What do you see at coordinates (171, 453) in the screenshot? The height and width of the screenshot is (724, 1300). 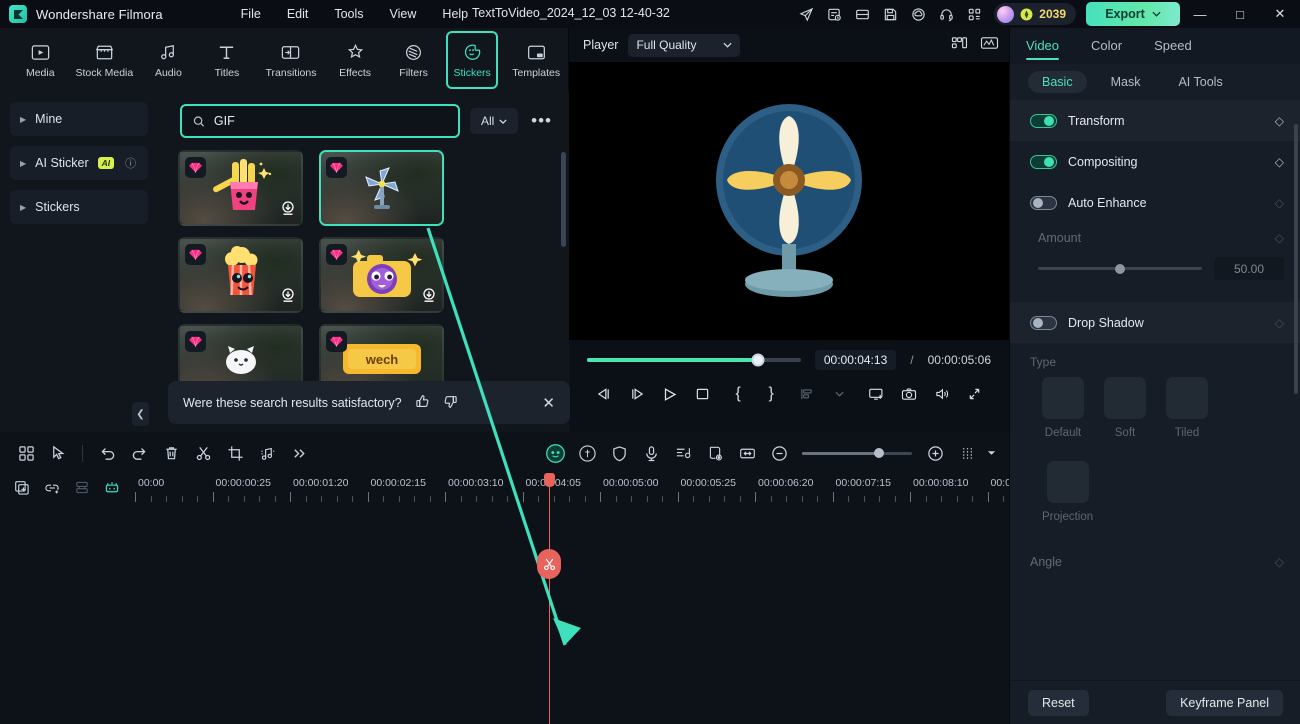 I see `delete-icon` at bounding box center [171, 453].